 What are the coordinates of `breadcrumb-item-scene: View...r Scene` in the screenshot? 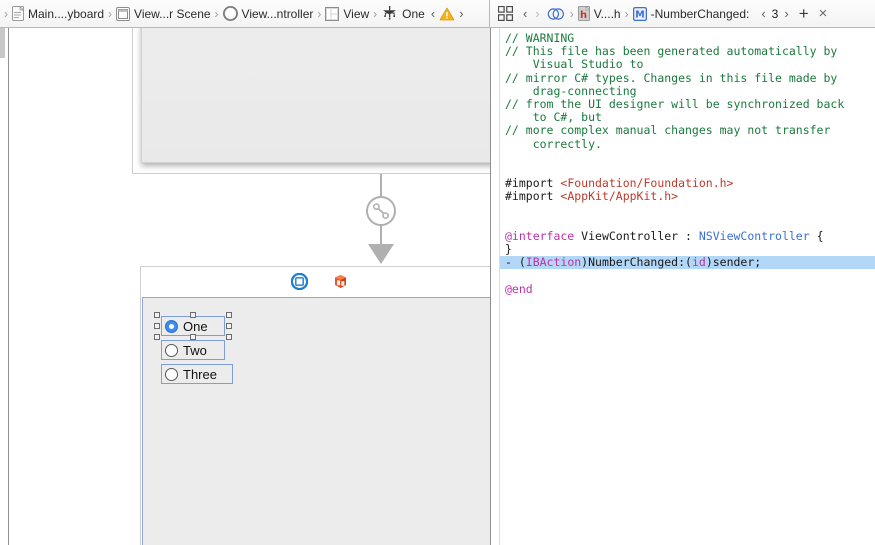 It's located at (163, 13).